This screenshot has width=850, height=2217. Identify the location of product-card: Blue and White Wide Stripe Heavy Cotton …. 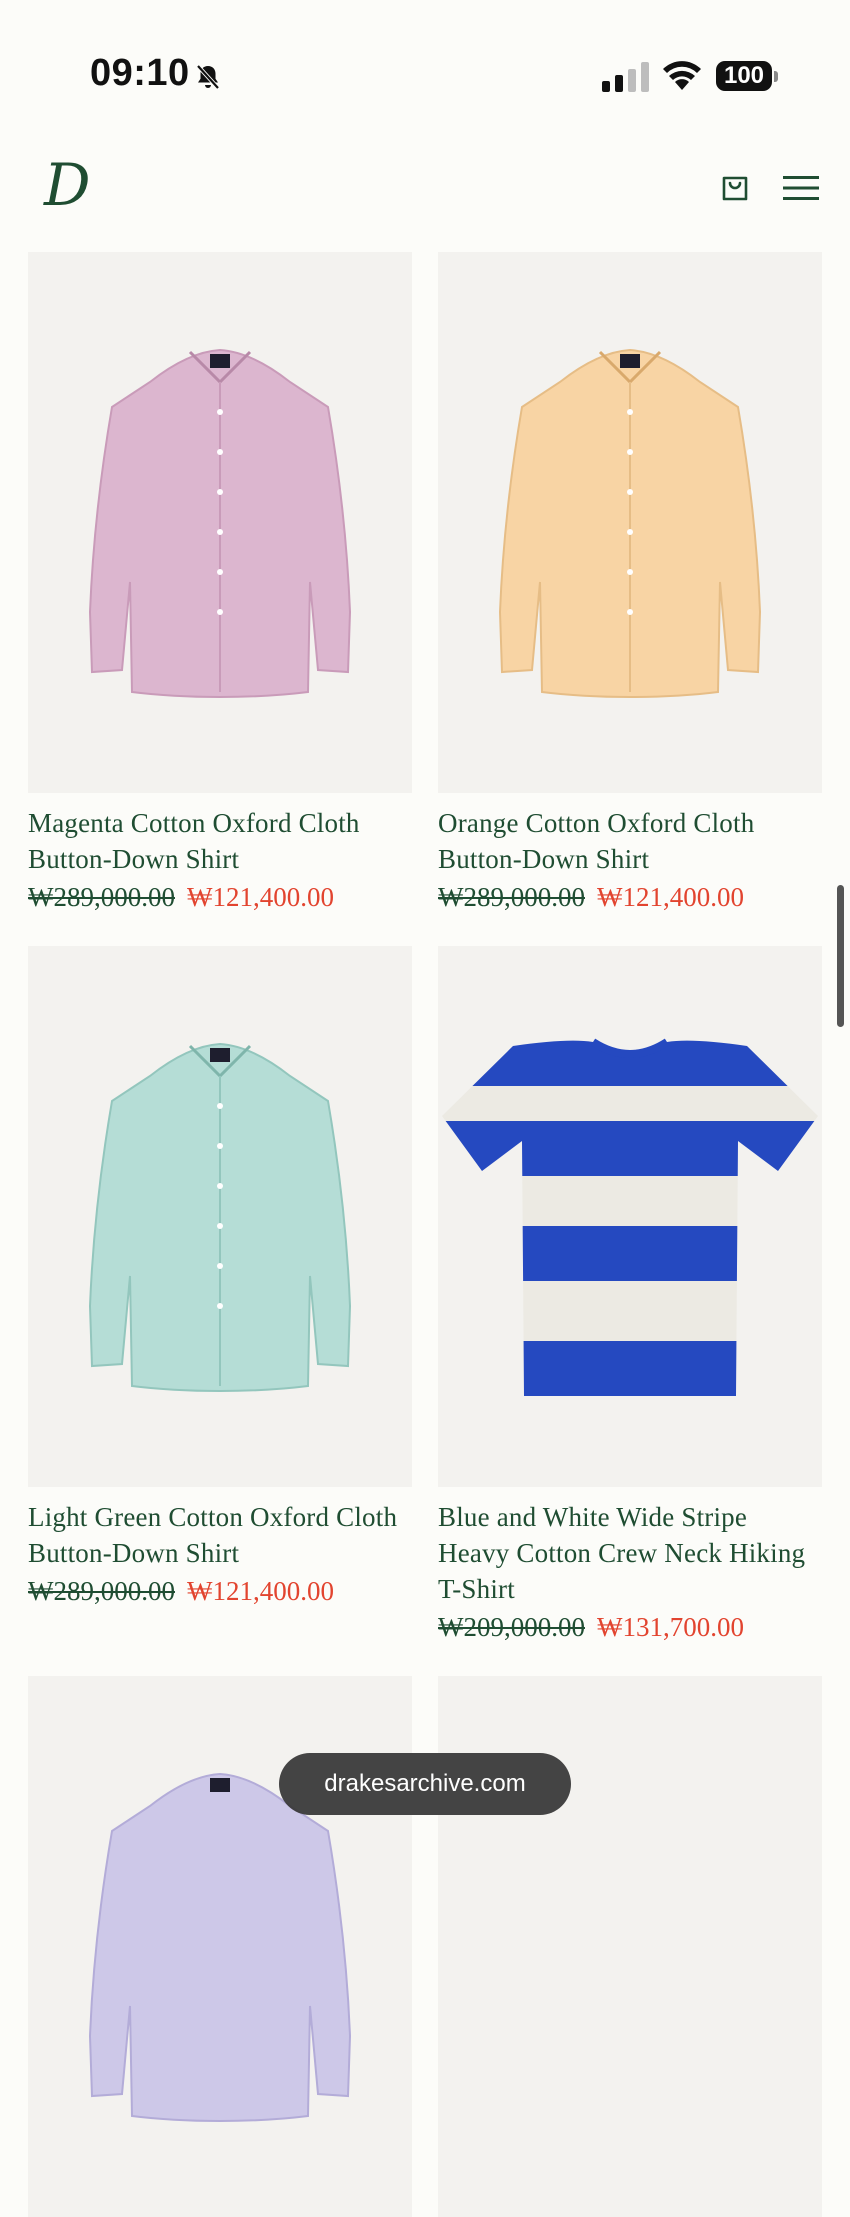
(630, 1295).